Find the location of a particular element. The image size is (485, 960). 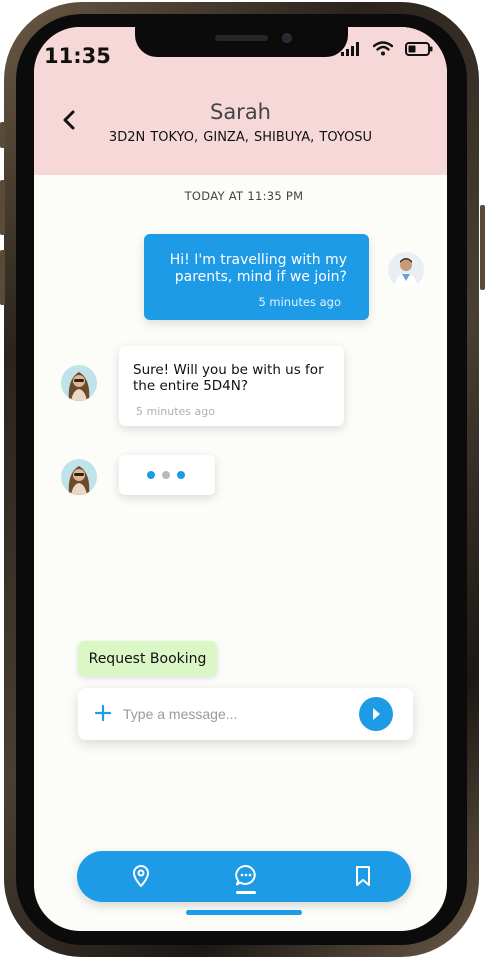

wifi-icon is located at coordinates (383, 48).